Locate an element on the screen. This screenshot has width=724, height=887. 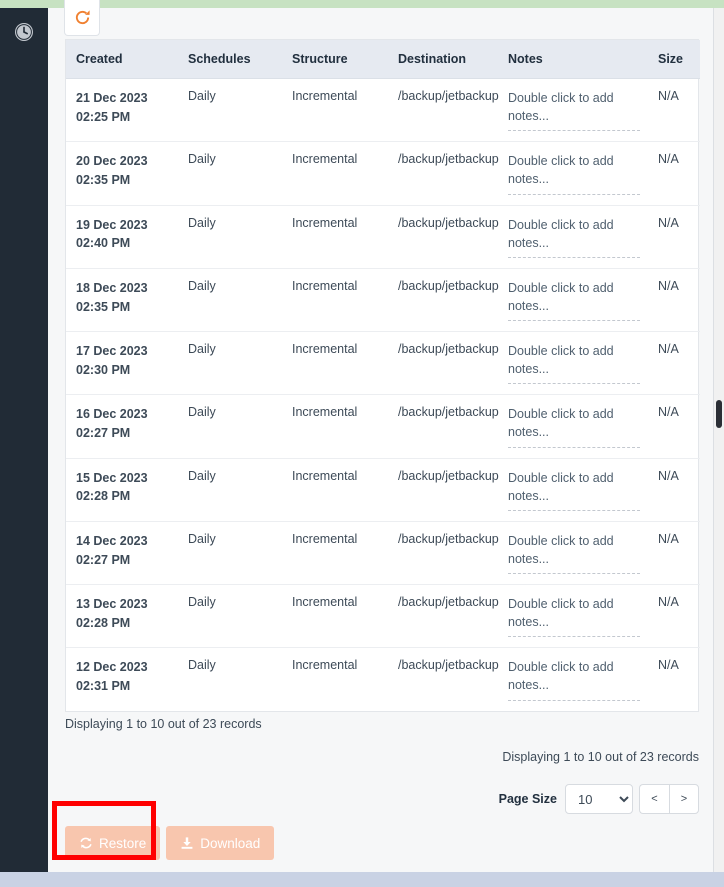
restore-button: Restore is located at coordinates (113, 843).